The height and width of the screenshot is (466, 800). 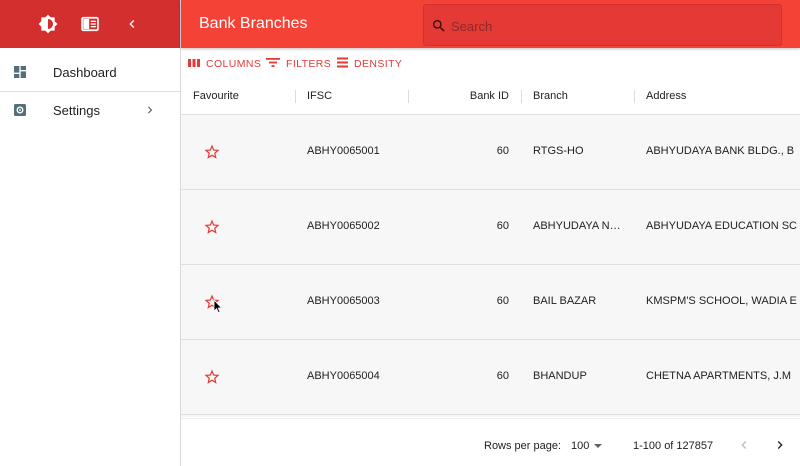 What do you see at coordinates (560, 376) in the screenshot?
I see `cell-branch: BHANDUP` at bounding box center [560, 376].